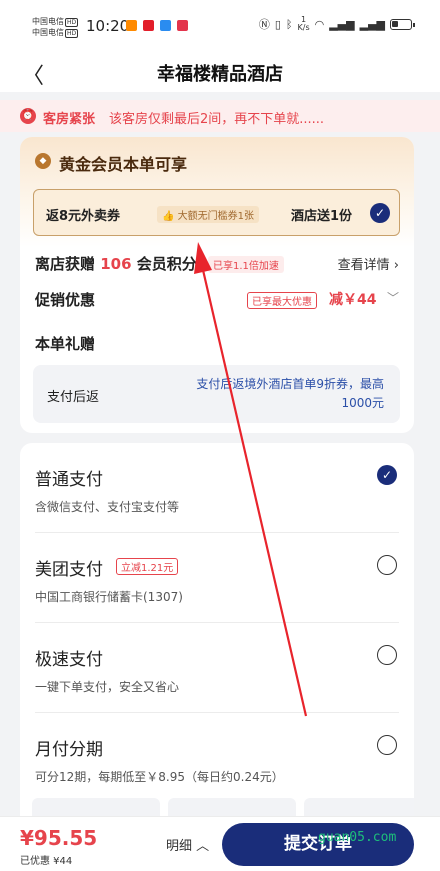  I want to click on member-header: ◆ 黄金会员本单可享 返8元外卖券 👍 大额无门槛券1张 酒店送1份 ✓, so click(217, 192).